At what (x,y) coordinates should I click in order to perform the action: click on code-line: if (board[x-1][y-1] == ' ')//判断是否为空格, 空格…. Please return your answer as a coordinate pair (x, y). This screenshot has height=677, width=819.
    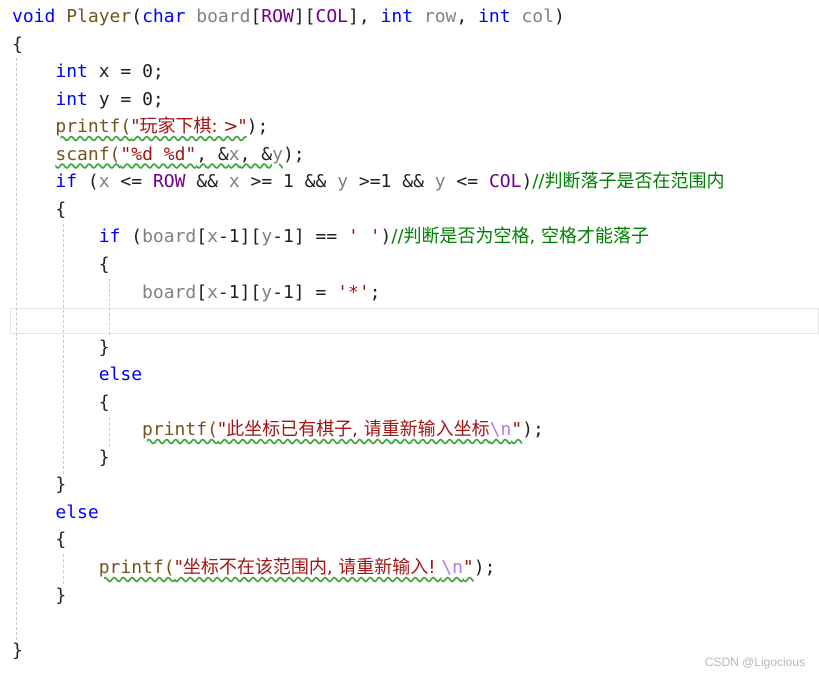
    Looking at the image, I should click on (330, 237).